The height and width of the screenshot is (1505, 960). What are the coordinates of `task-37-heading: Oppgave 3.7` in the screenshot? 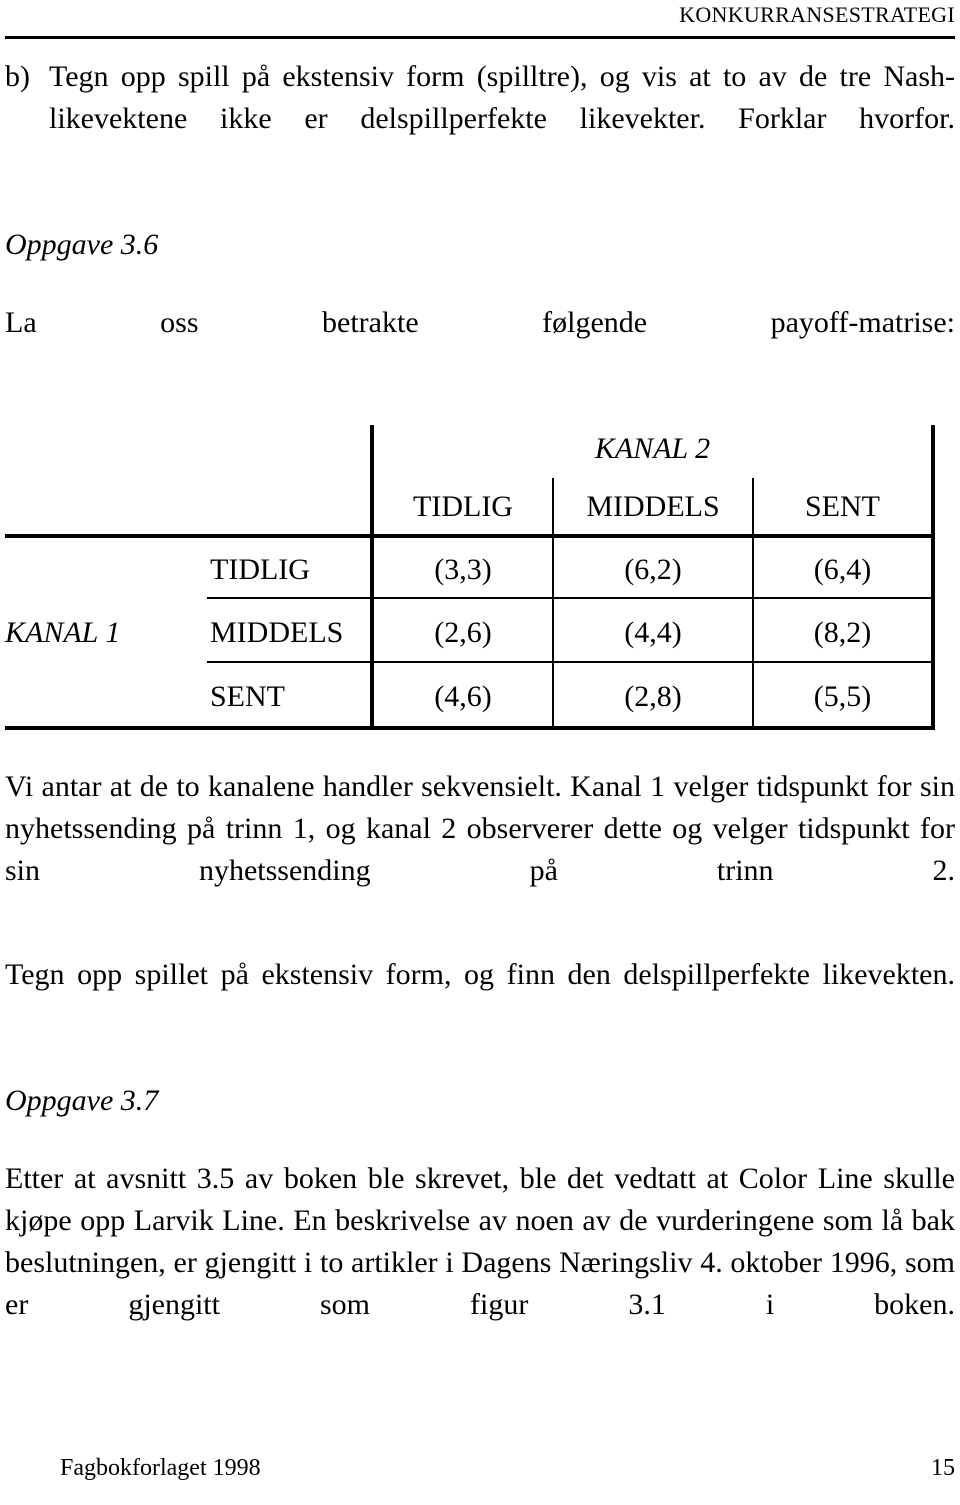 It's located at (82, 1100).